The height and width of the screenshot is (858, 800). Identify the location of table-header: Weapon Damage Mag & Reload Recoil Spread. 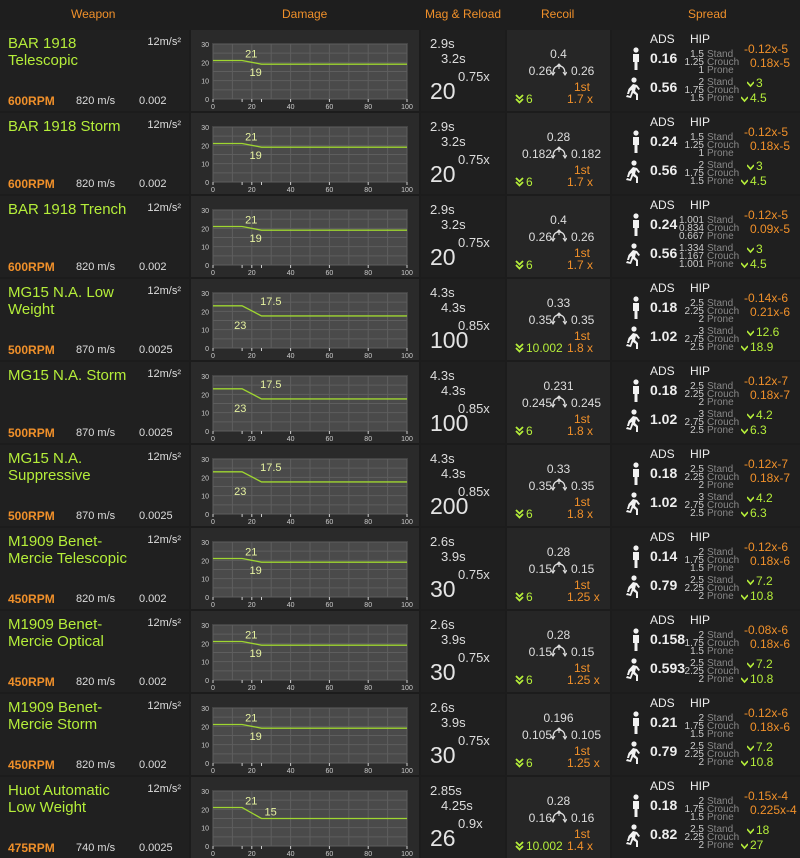
(400, 15).